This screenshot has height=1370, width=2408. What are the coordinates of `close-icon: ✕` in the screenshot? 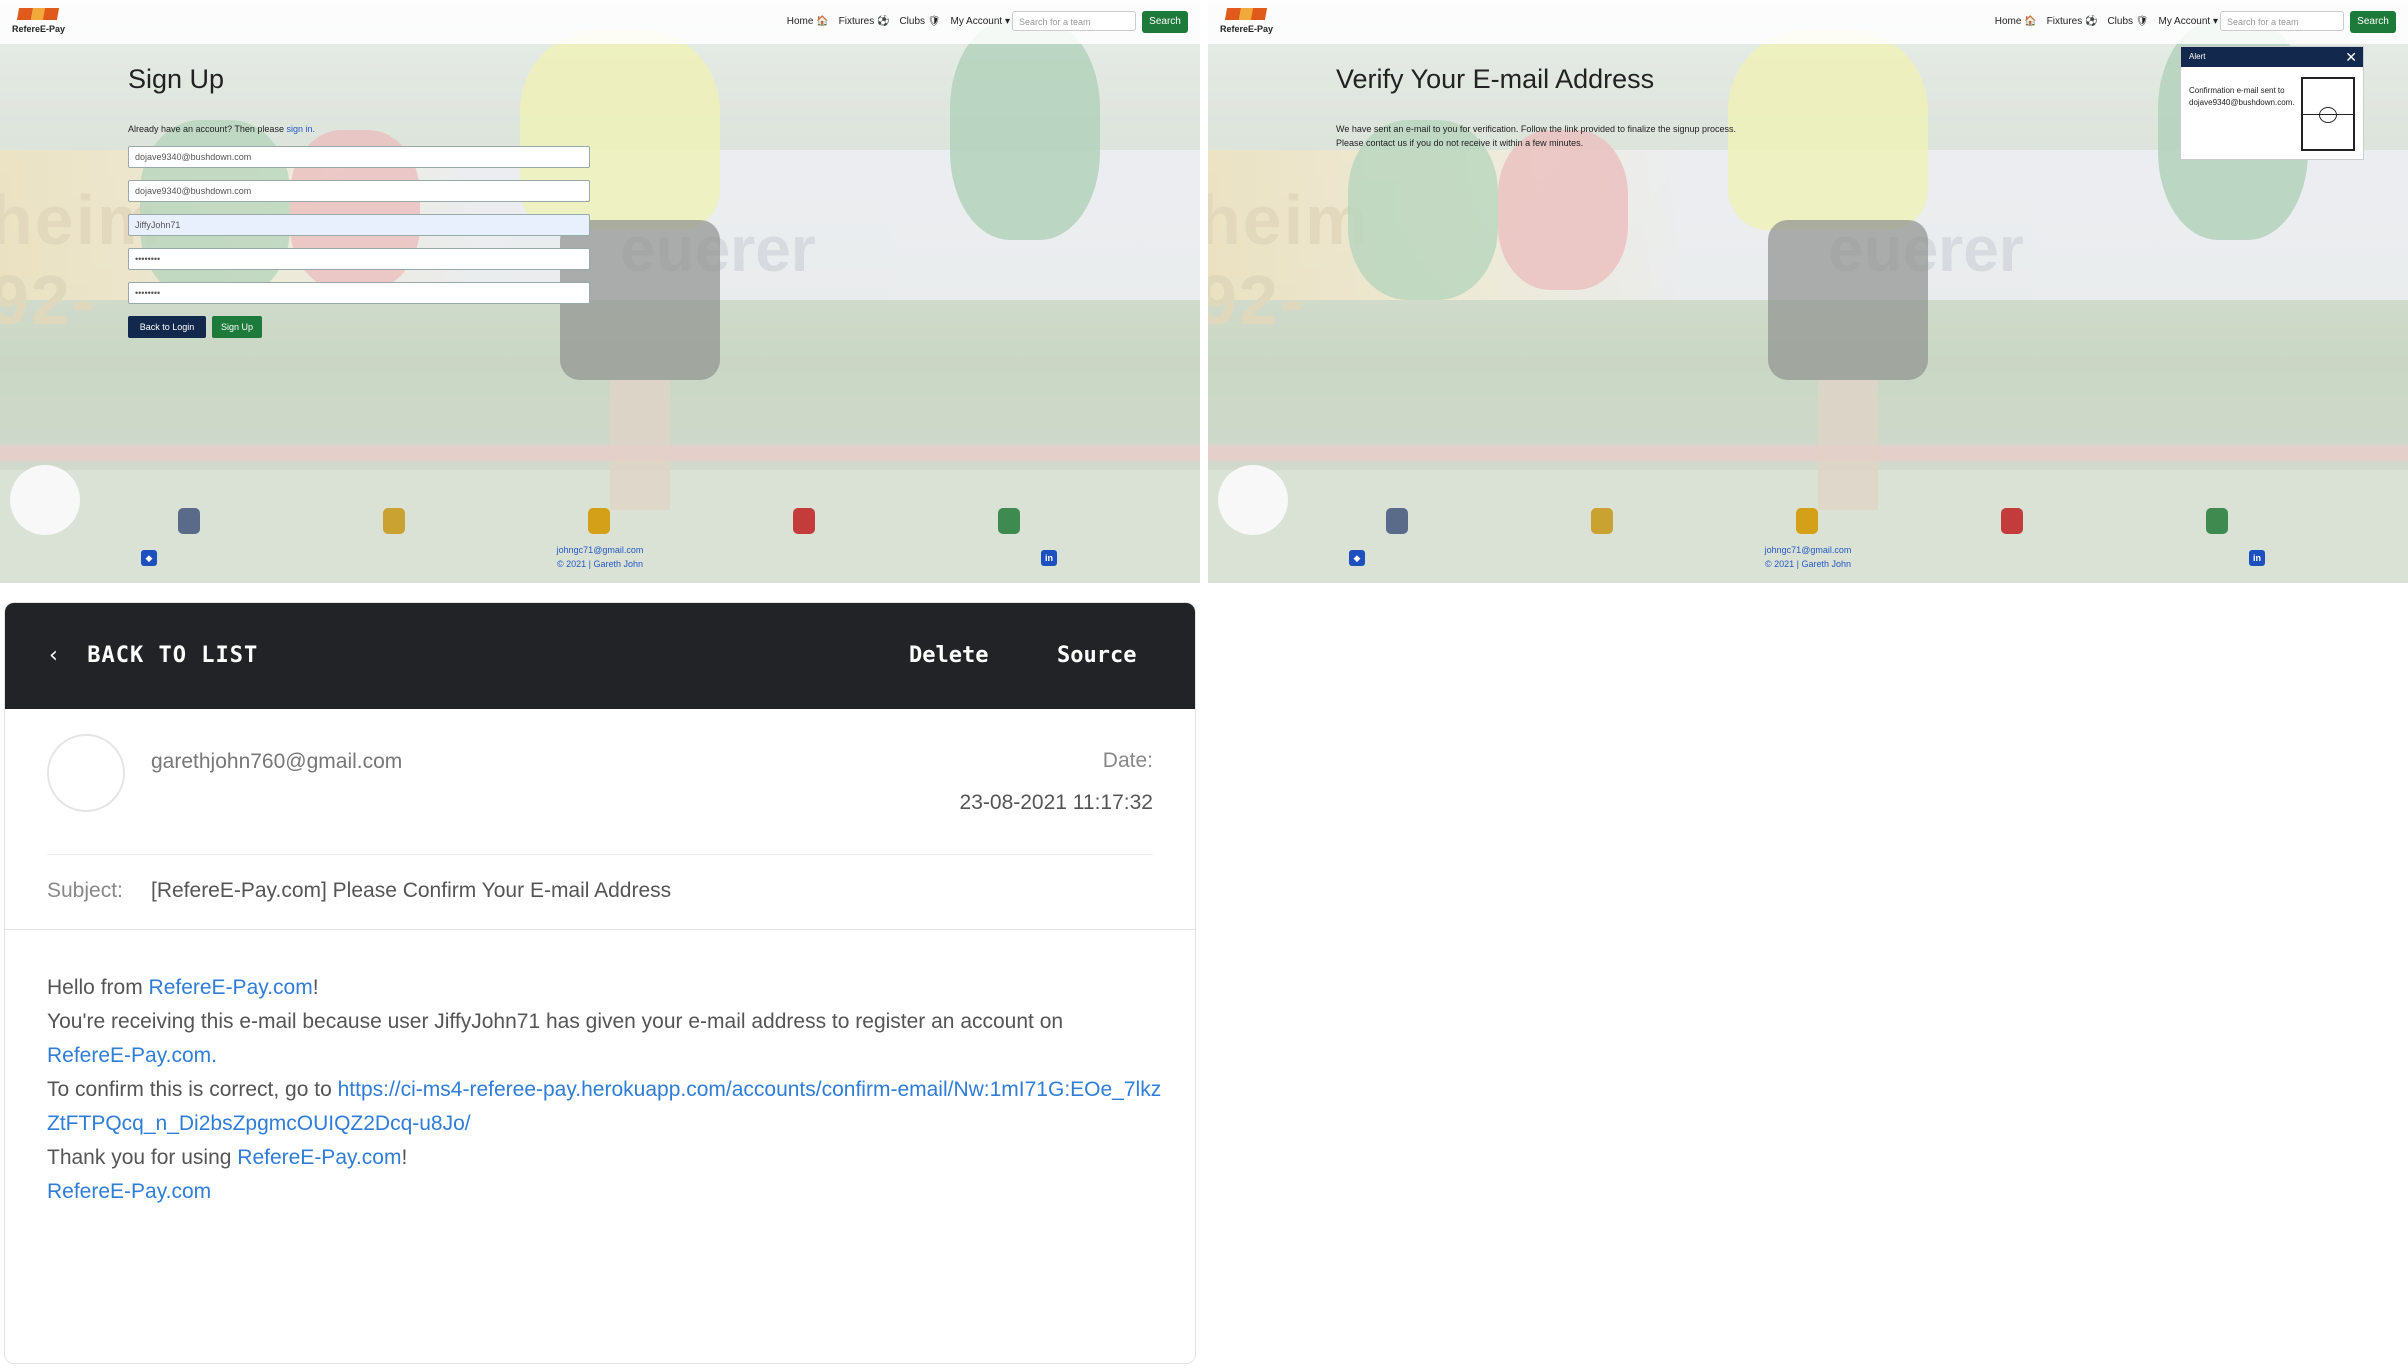 It's located at (2351, 57).